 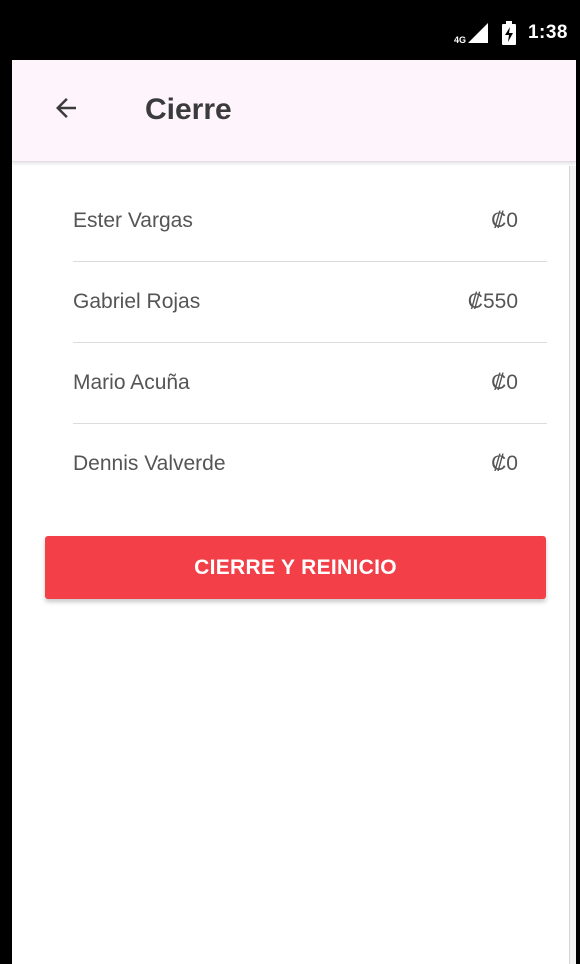 What do you see at coordinates (149, 463) in the screenshot?
I see `person-name: Dennis Valverde` at bounding box center [149, 463].